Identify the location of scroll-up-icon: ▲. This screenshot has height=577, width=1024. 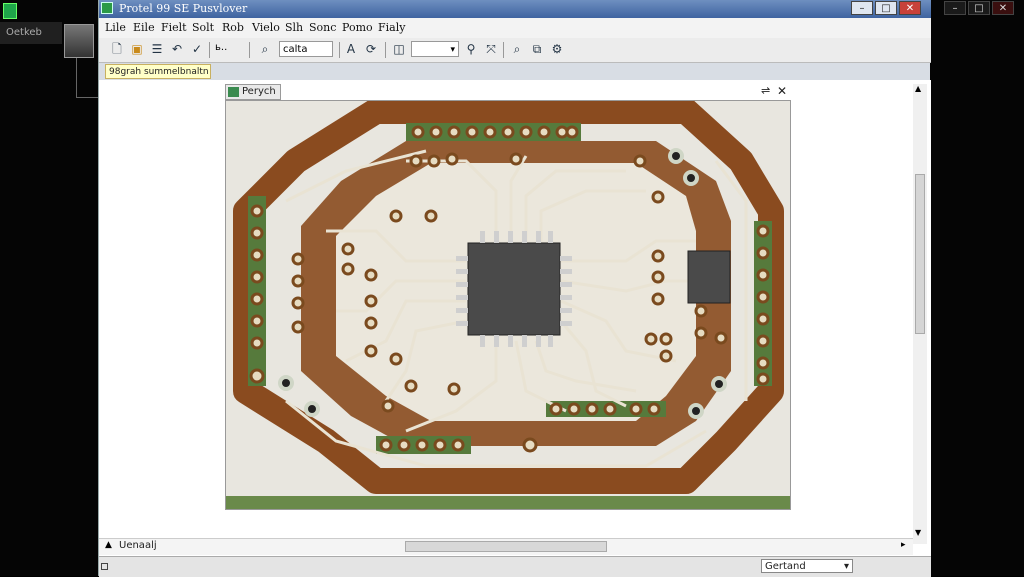
(918, 88).